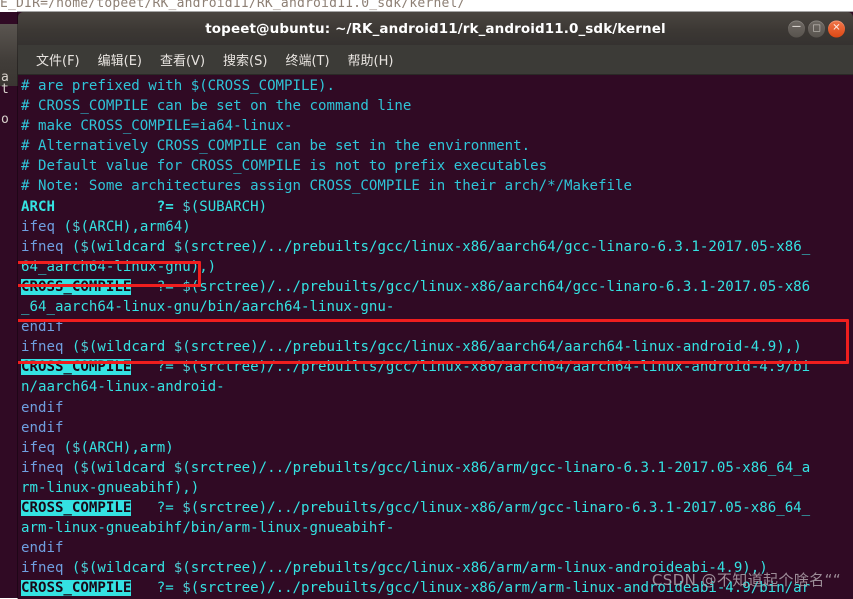  Describe the element at coordinates (110, 487) in the screenshot. I see `terminal-line: rm-linux-gnueabihf),)` at that location.